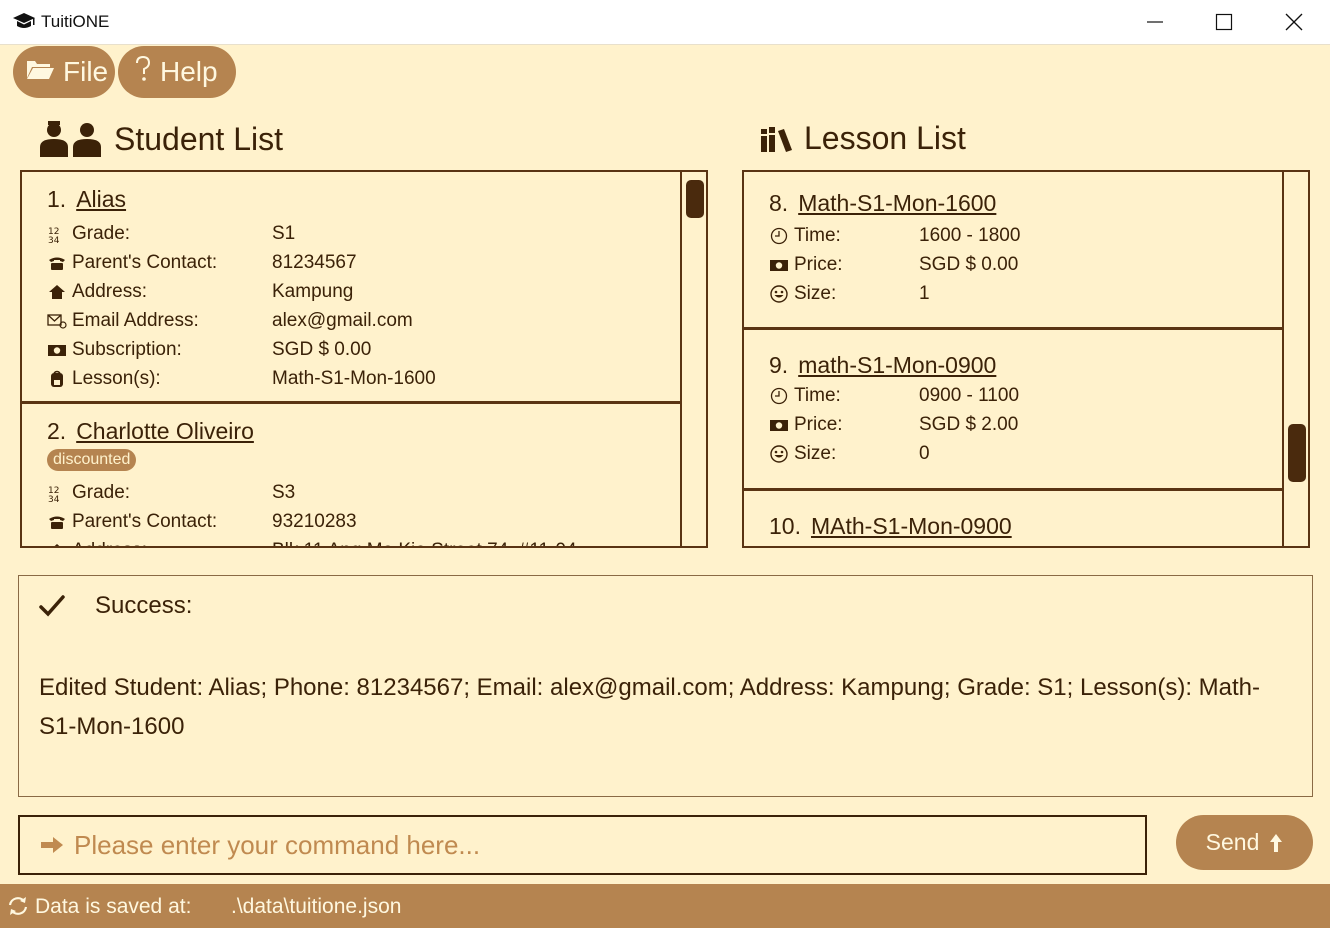 This screenshot has width=1330, height=928. Describe the element at coordinates (897, 203) in the screenshot. I see `lesson-code: Math-S1-Mon-1600` at that location.